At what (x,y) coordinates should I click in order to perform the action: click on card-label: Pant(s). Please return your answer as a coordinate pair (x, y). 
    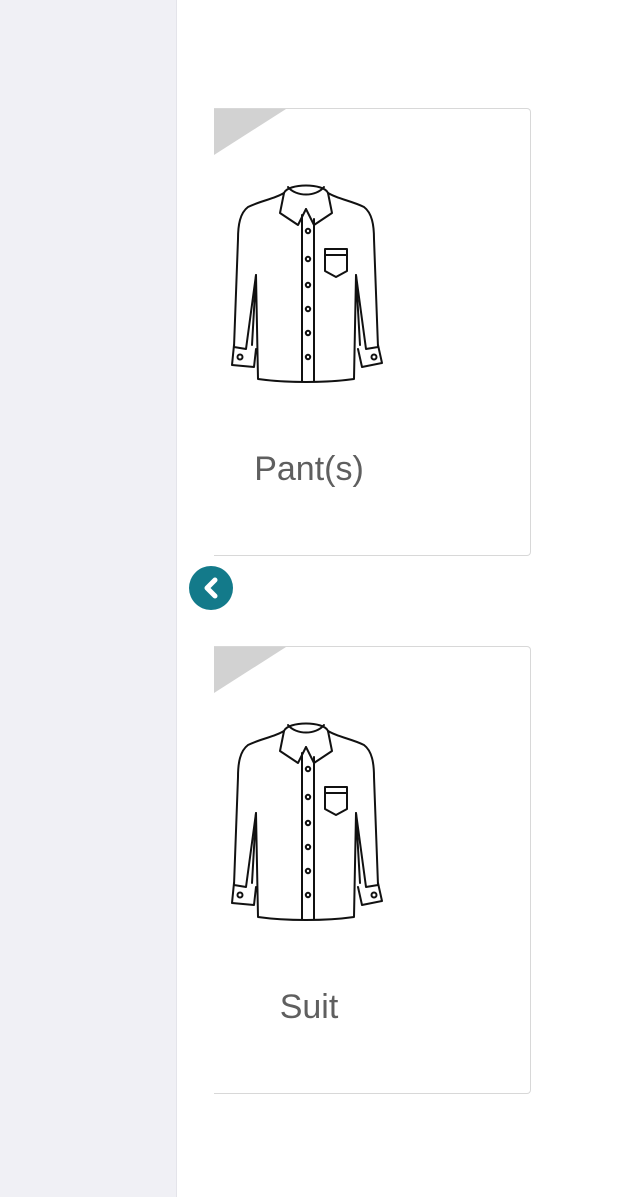
    Looking at the image, I should click on (309, 469).